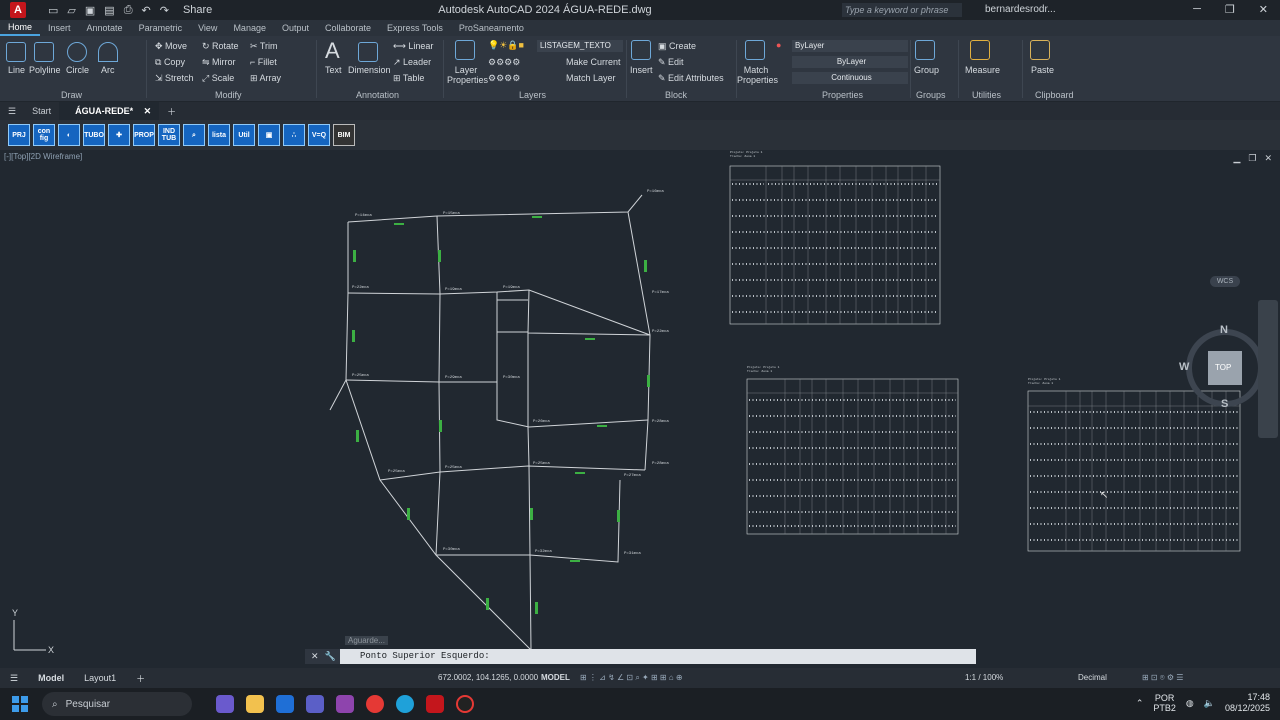  What do you see at coordinates (44, 52) in the screenshot?
I see `polyline-icon` at bounding box center [44, 52].